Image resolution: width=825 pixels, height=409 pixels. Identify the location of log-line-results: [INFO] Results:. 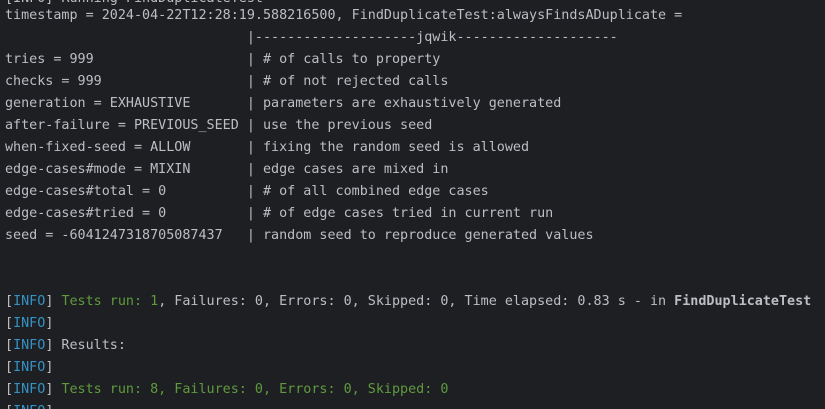
(65, 346).